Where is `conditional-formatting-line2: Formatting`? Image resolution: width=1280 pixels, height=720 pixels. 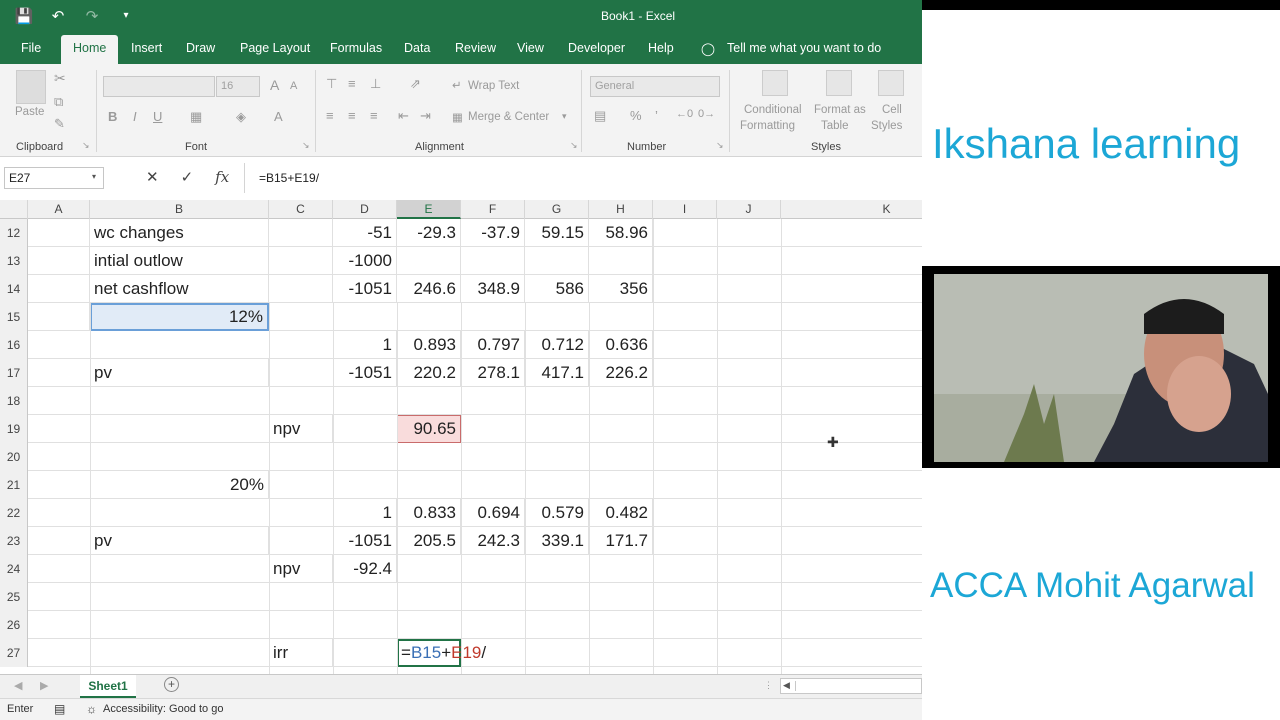
conditional-formatting-line2: Formatting is located at coordinates (767, 126).